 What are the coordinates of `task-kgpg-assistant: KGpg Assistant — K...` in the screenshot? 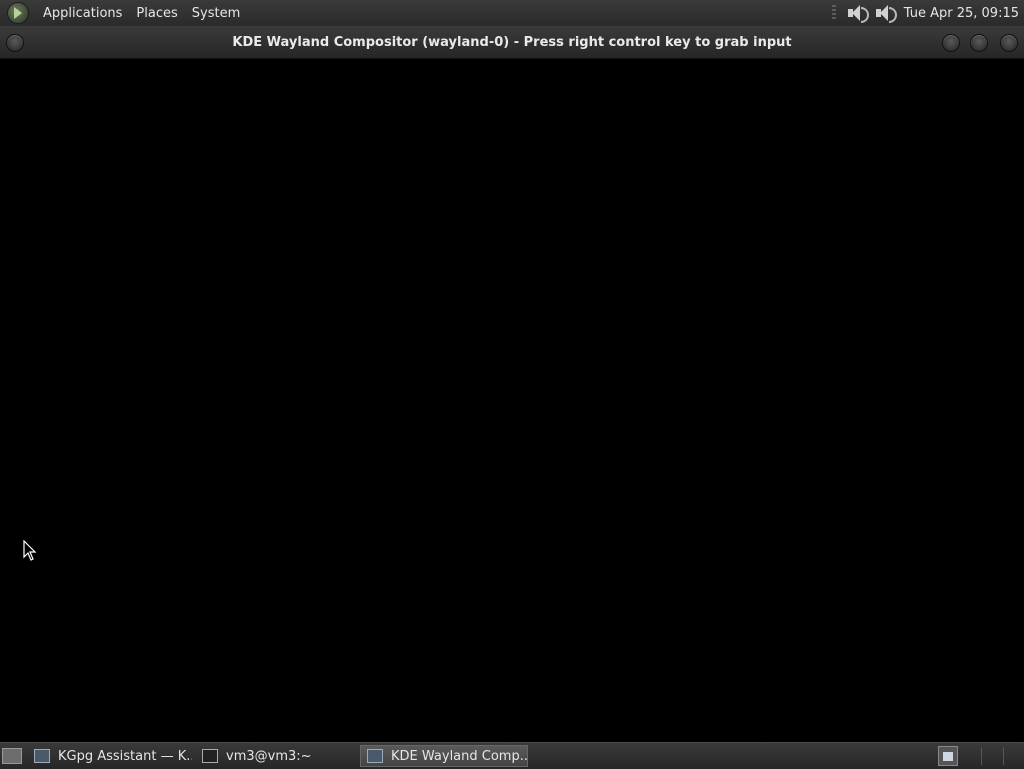 It's located at (110, 756).